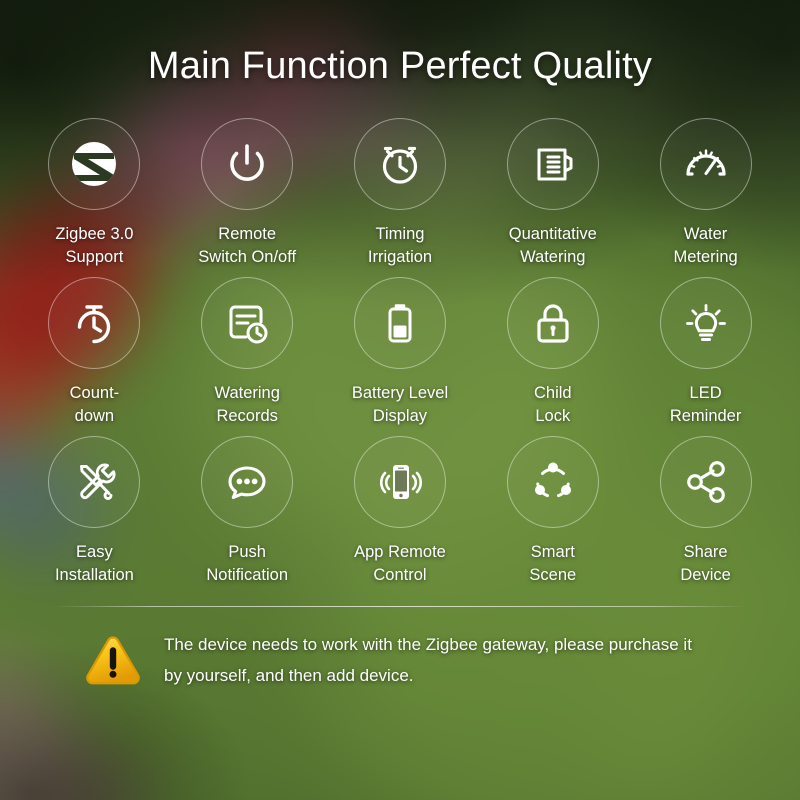 The height and width of the screenshot is (800, 800). Describe the element at coordinates (98, 481) in the screenshot. I see `screwdriver-wrench-icon` at that location.